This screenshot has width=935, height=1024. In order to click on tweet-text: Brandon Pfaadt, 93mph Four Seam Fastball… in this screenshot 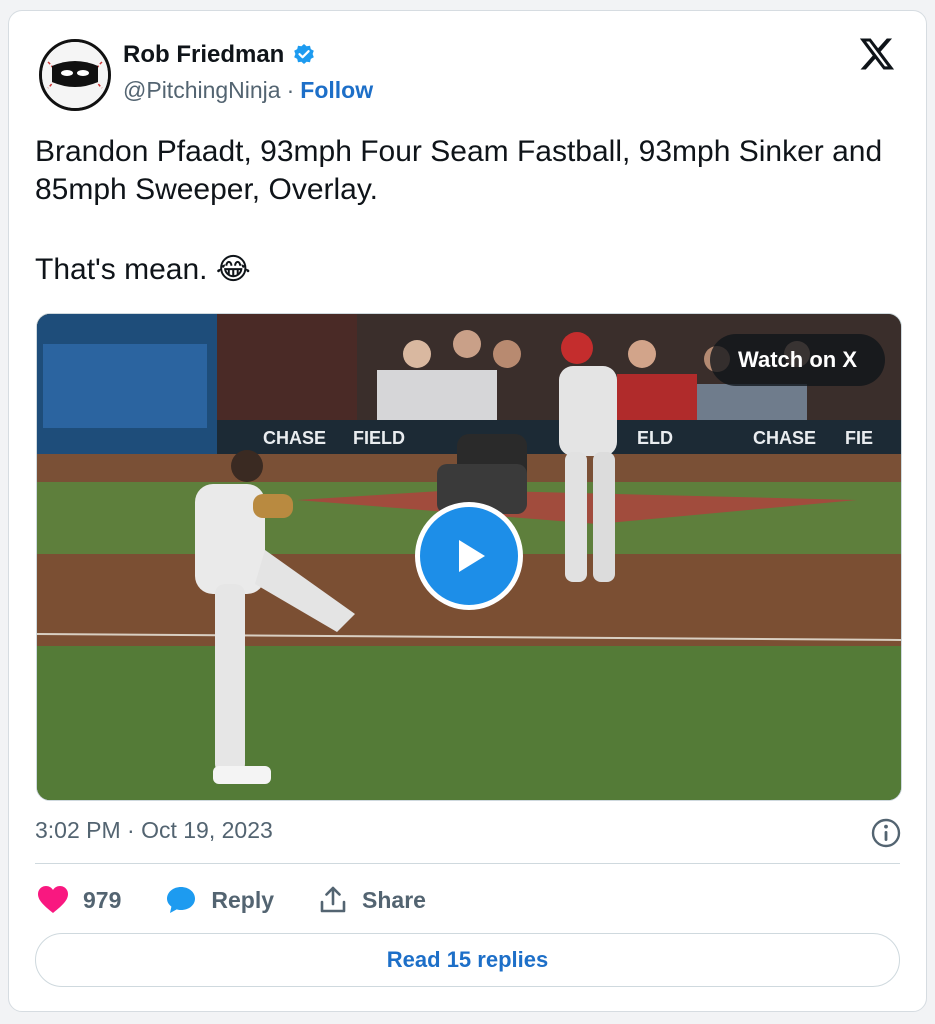, I will do `click(465, 211)`.